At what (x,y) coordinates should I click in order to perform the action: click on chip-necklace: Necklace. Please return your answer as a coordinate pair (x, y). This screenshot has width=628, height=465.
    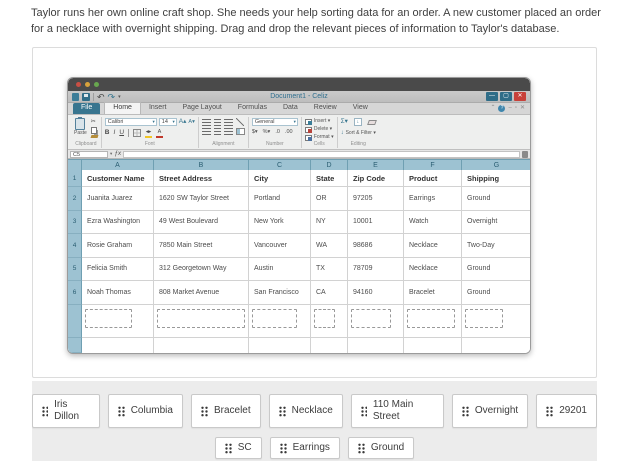
    Looking at the image, I should click on (305, 411).